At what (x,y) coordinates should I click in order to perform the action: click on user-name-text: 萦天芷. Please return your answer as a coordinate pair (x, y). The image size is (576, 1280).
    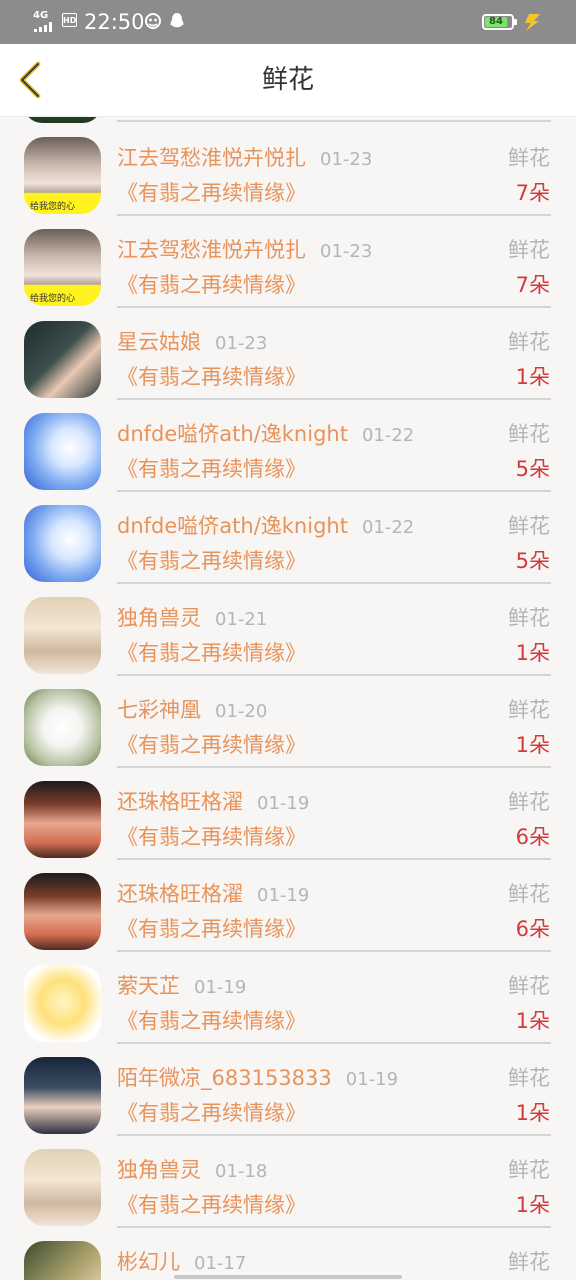
    Looking at the image, I should click on (148, 986).